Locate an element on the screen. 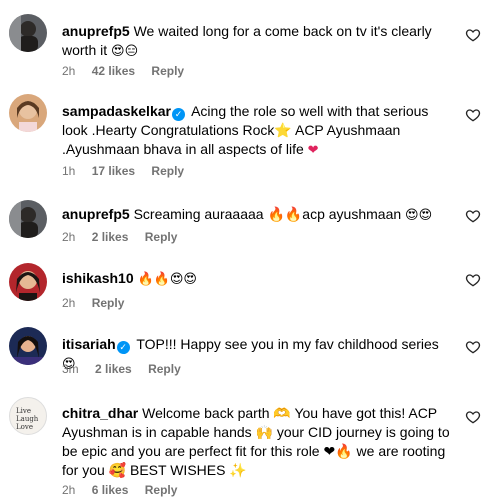  avatar-text: Live Laugh Love is located at coordinates (27, 419).